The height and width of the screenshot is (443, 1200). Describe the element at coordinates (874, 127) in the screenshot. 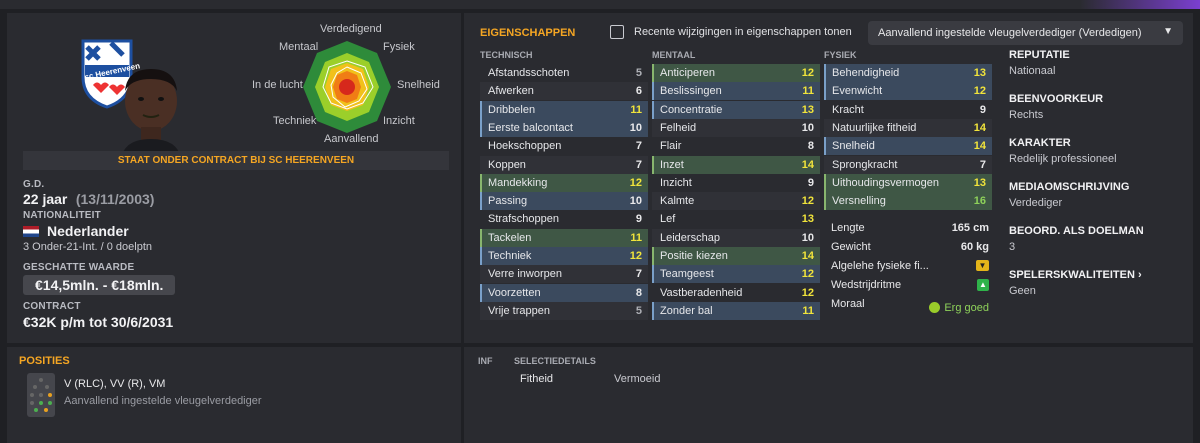

I see `attribute-name: Natuurlijke fitheid` at that location.